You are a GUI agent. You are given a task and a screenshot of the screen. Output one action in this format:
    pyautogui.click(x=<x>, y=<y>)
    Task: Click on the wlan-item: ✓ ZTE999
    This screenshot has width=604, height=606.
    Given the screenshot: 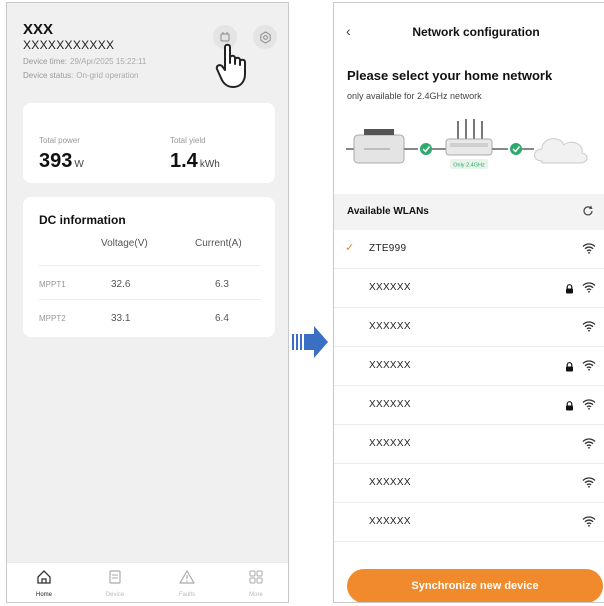 What is the action you would take?
    pyautogui.click(x=469, y=249)
    